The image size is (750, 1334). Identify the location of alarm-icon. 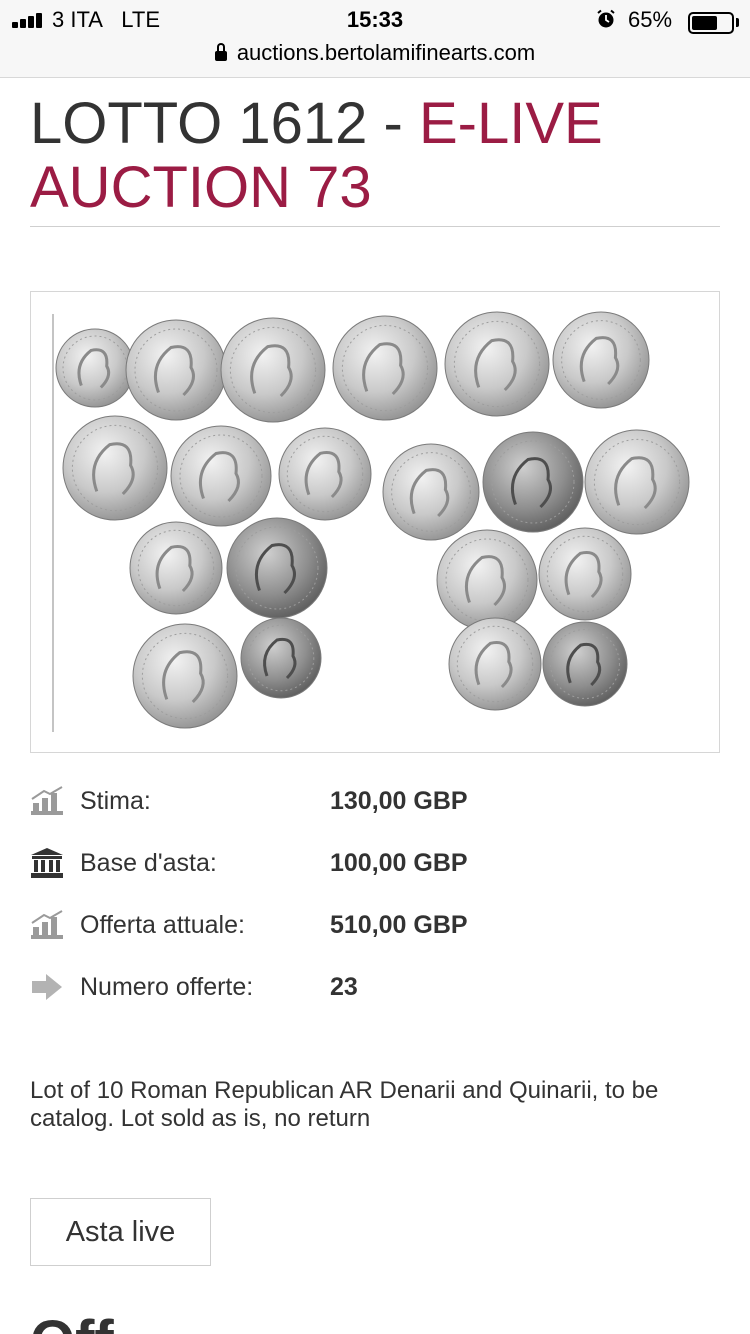
(606, 18).